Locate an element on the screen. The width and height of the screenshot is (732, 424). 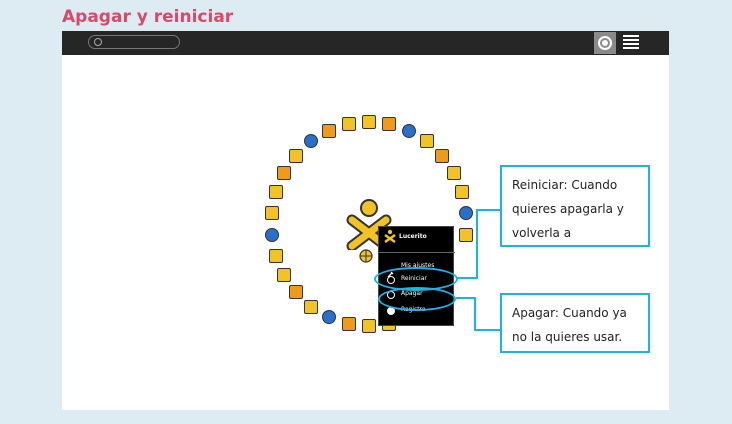
search-input is located at coordinates (134, 42).